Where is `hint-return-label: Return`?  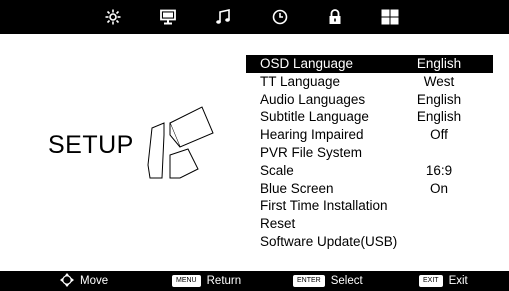
hint-return-label: Return is located at coordinates (224, 281).